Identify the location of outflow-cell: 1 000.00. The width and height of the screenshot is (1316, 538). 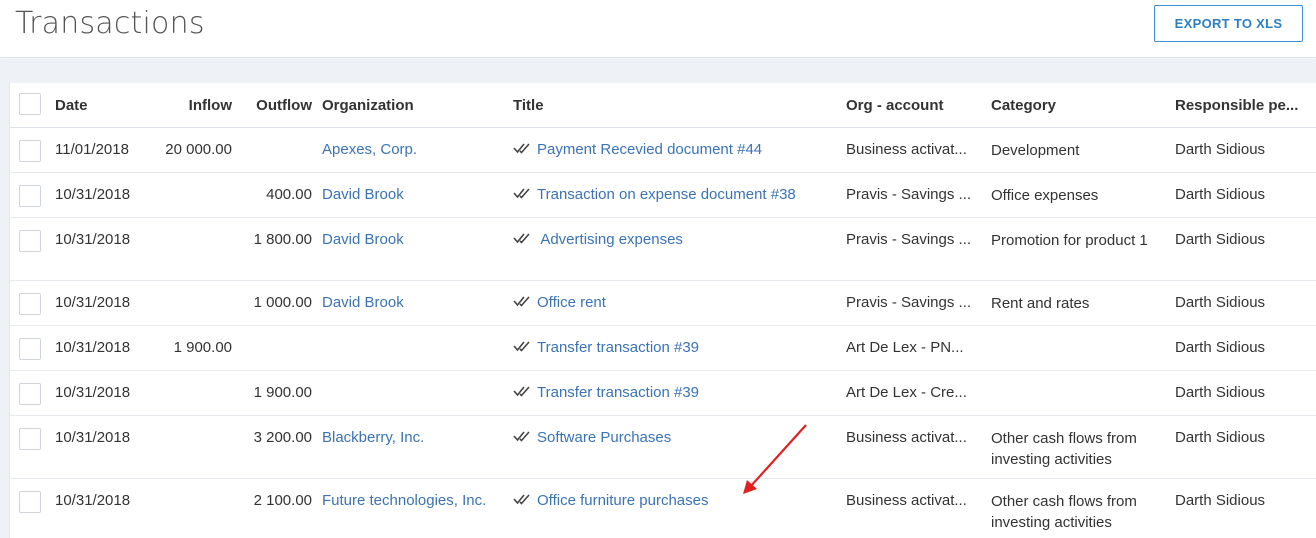
(282, 303).